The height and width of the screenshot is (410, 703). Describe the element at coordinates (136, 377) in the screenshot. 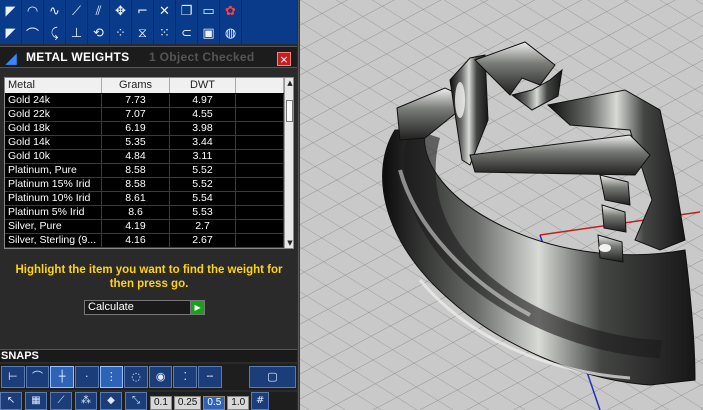

I see `snap-center-icon: ◌` at that location.